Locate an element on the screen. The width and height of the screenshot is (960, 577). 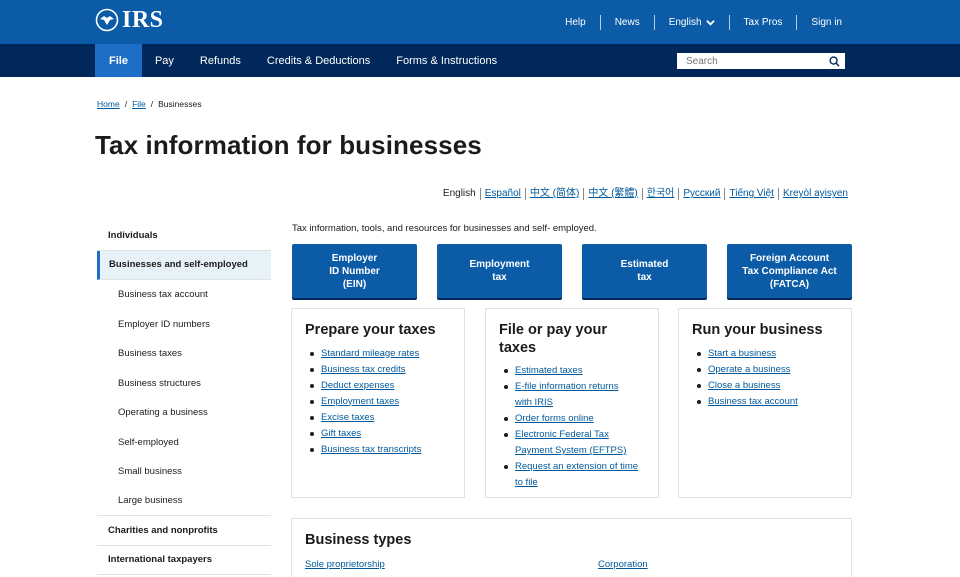
tile-fatca: Foreign Account Tax Compliance Act (FATCA) is located at coordinates (789, 271).